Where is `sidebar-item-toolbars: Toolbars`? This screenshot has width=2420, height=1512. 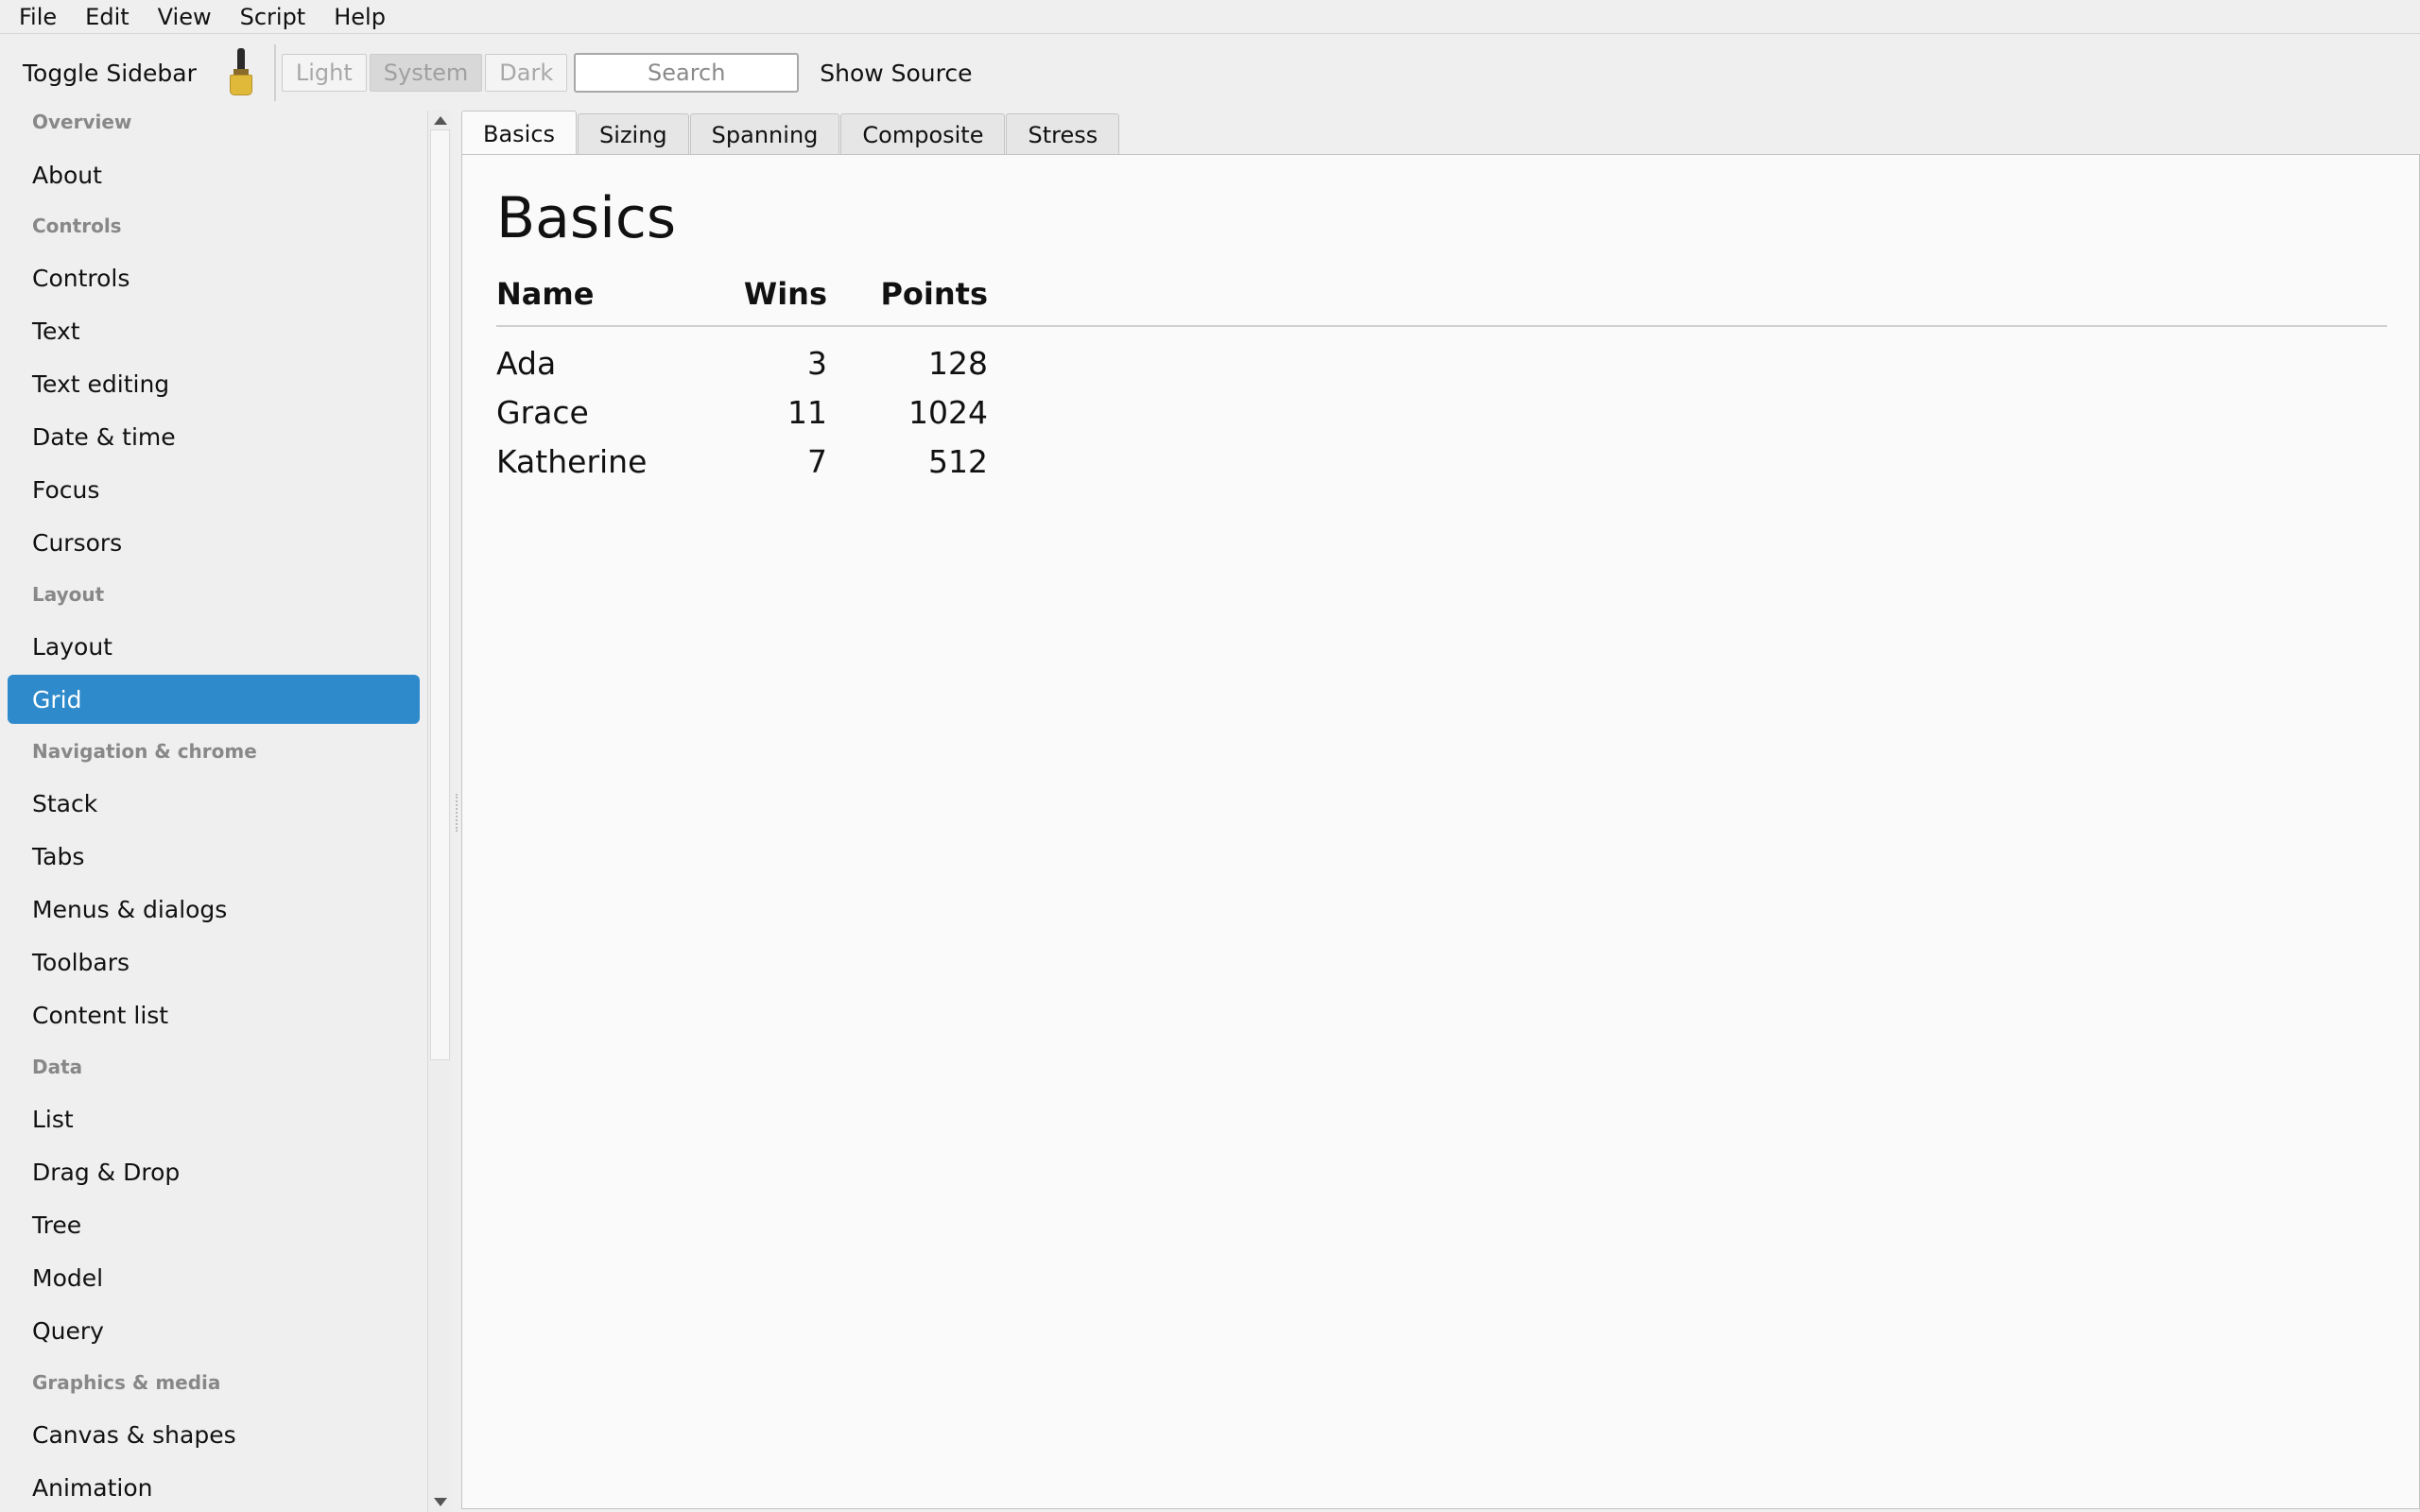
sidebar-item-toolbars: Toolbars is located at coordinates (214, 962).